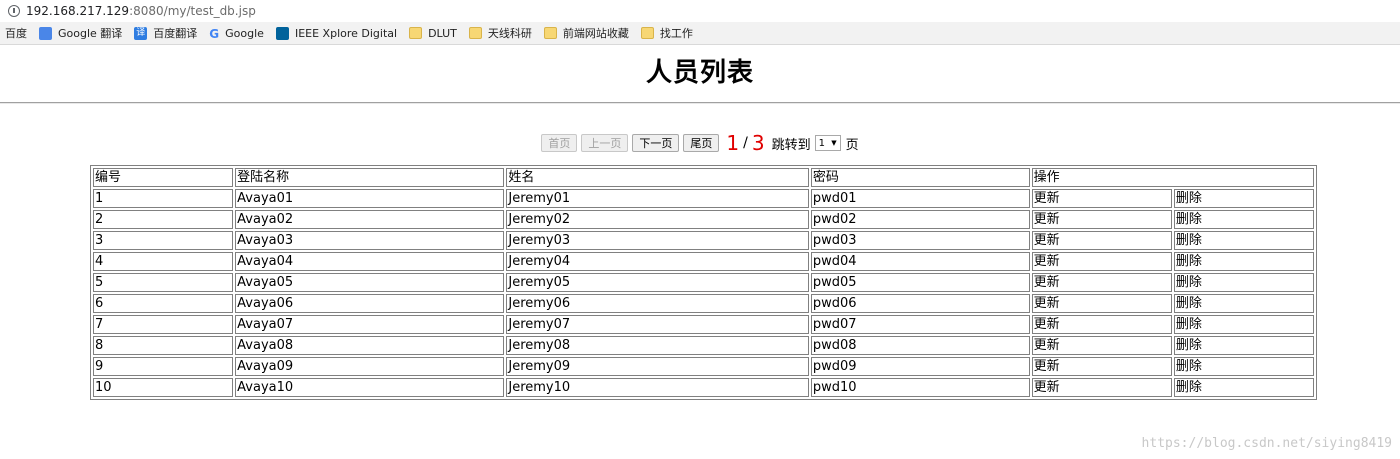 The width and height of the screenshot is (1400, 459). I want to click on cell-password: pwd06, so click(920, 303).